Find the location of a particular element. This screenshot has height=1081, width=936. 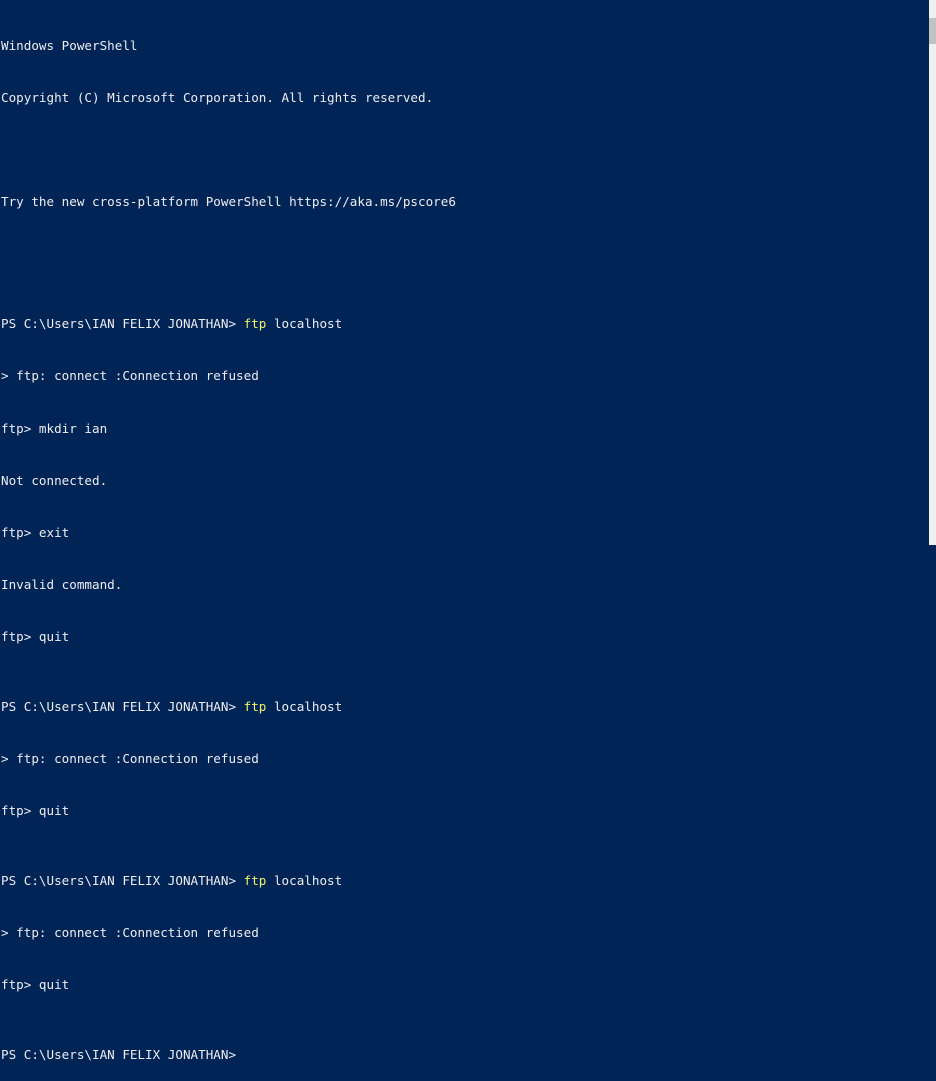

current-prompt: PS C:\Users\IAN FELIX JONATHAN> is located at coordinates (465, 1054).